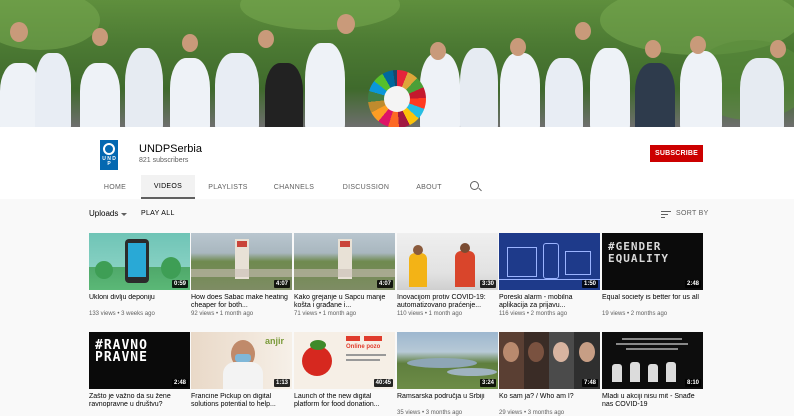 This screenshot has height=416, width=794. Describe the element at coordinates (638, 252) in the screenshot. I see `thumbnail-text: #GENDER EQUALITY` at that location.